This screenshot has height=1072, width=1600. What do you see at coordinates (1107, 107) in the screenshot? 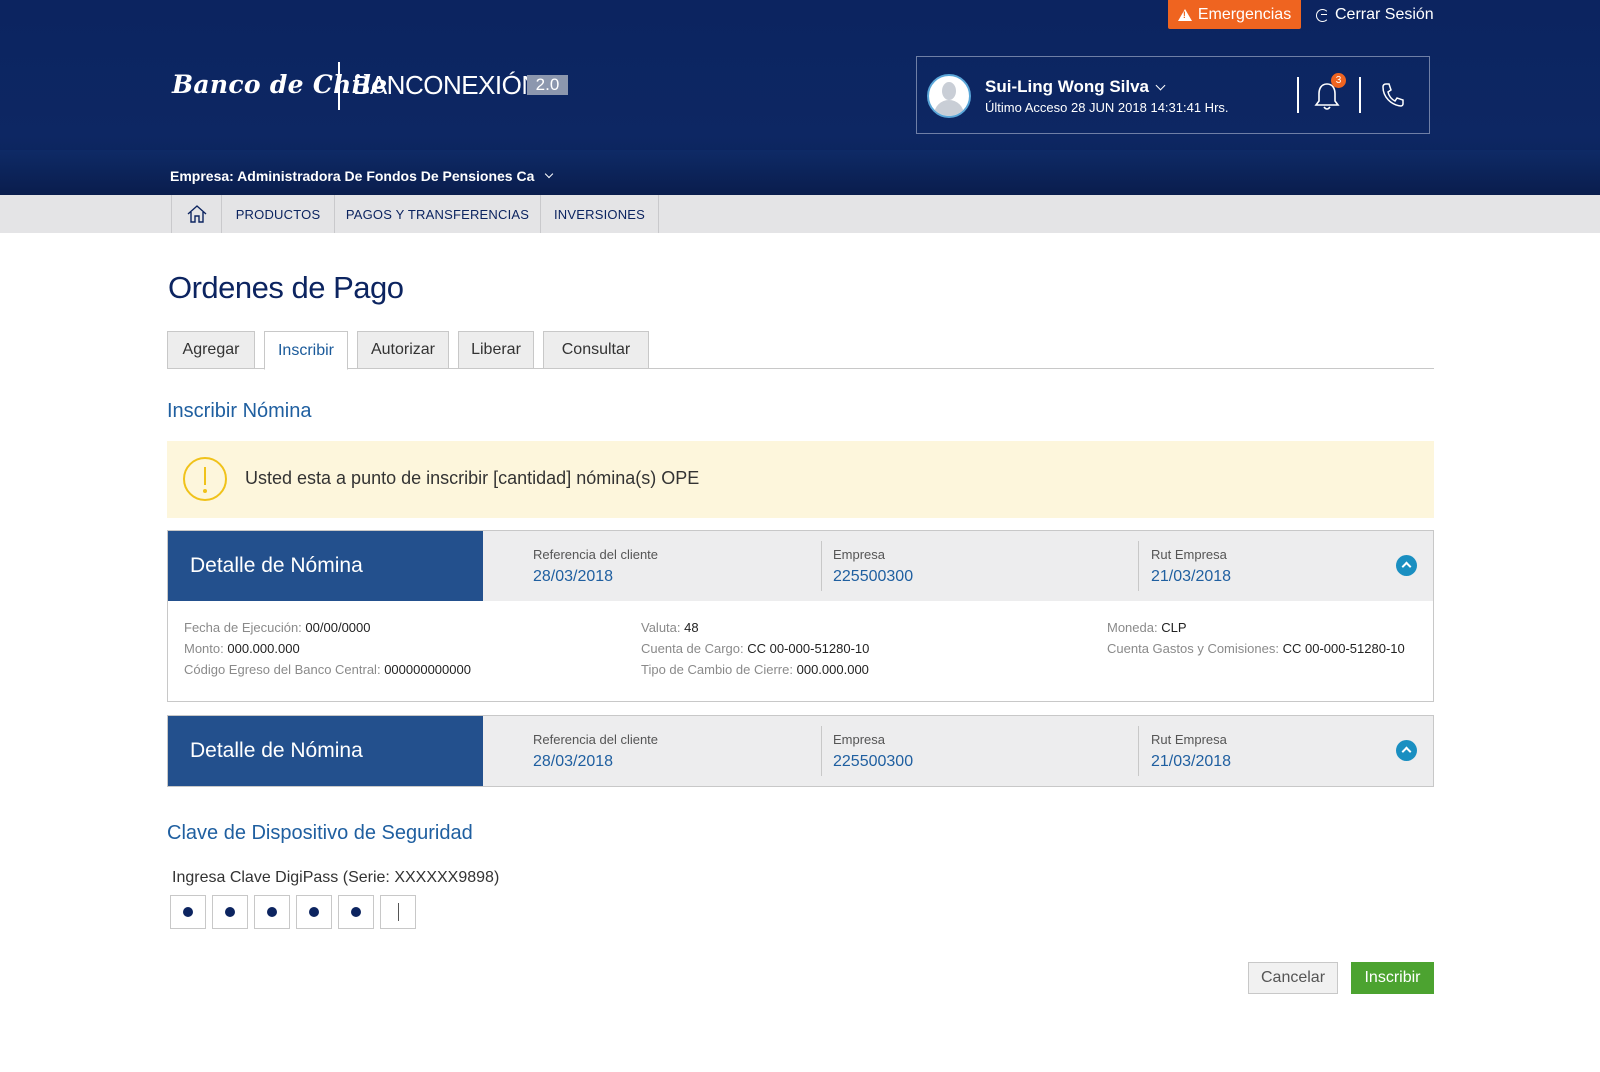
I see `last-access: Último Acceso 28 JUN 2018 14:31:41 Hrs.` at bounding box center [1107, 107].